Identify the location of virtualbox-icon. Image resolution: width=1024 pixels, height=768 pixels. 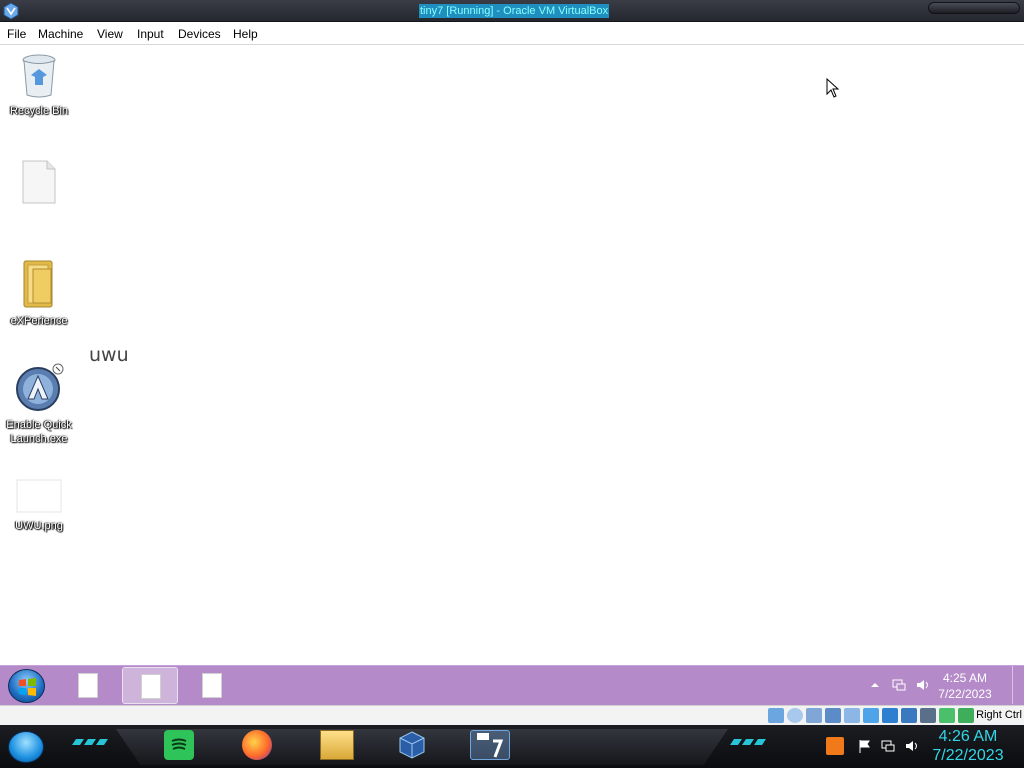
(412, 745).